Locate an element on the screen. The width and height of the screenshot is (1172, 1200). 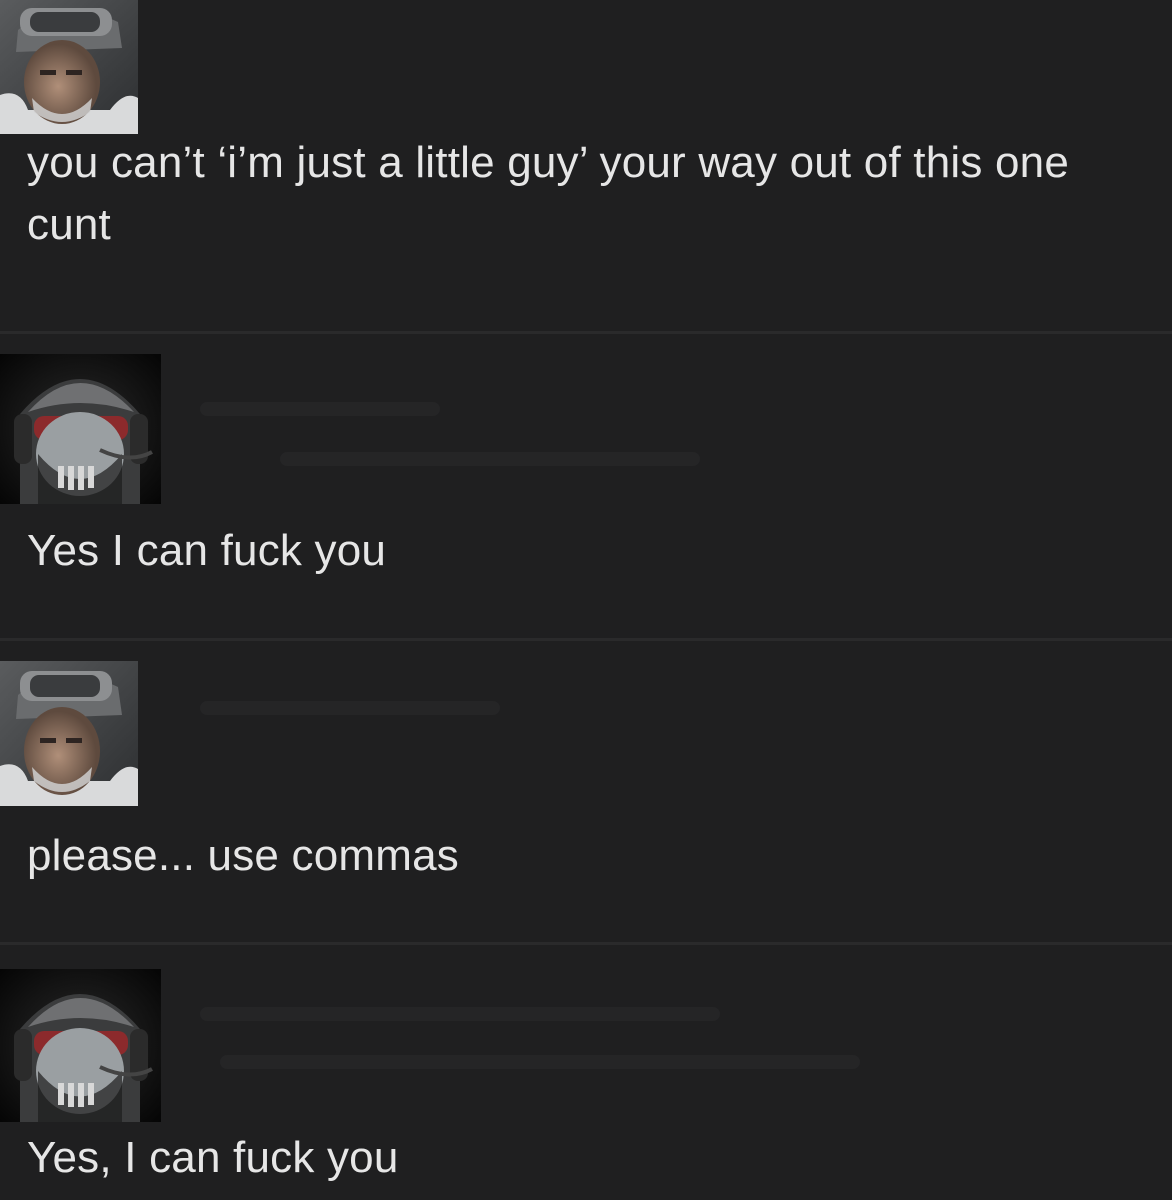
post-text: Yes I can fuck you is located at coordinates (207, 550).